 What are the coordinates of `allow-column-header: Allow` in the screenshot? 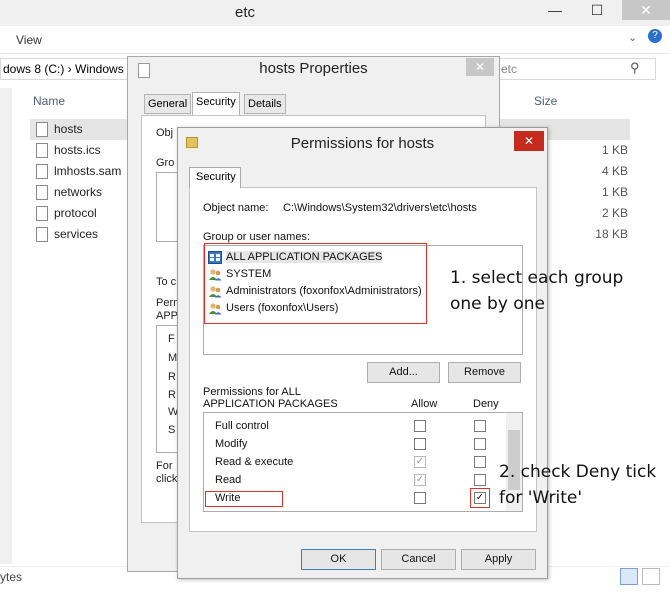 It's located at (424, 404).